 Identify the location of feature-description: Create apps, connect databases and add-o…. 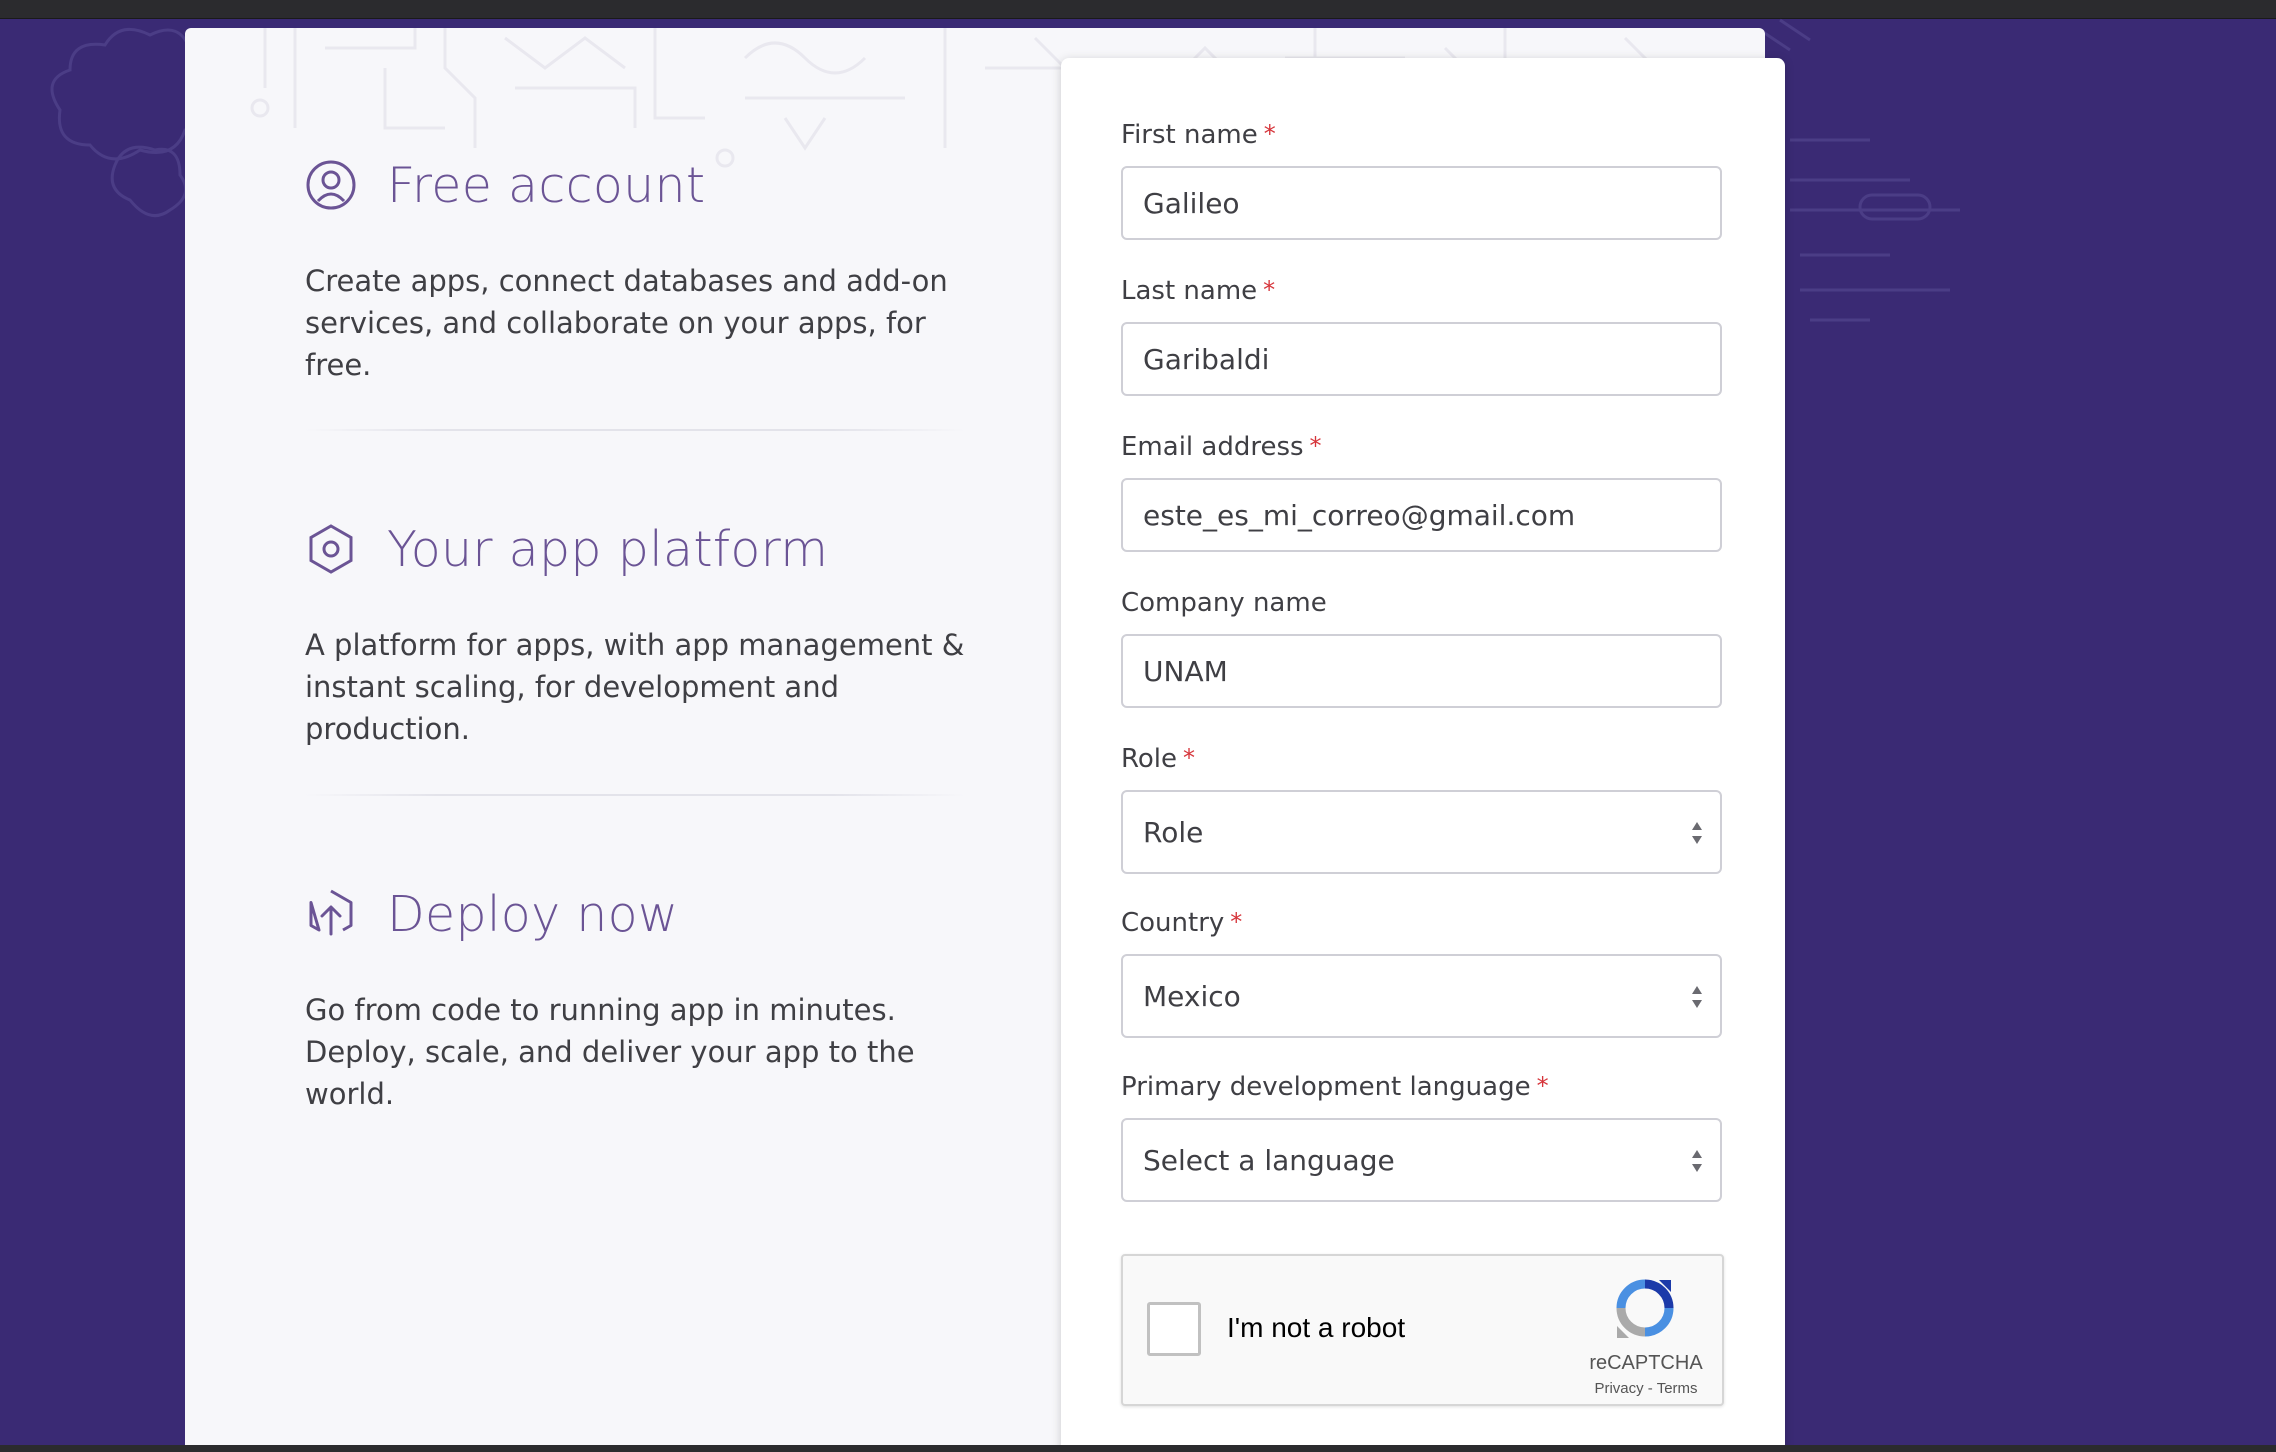
(626, 323).